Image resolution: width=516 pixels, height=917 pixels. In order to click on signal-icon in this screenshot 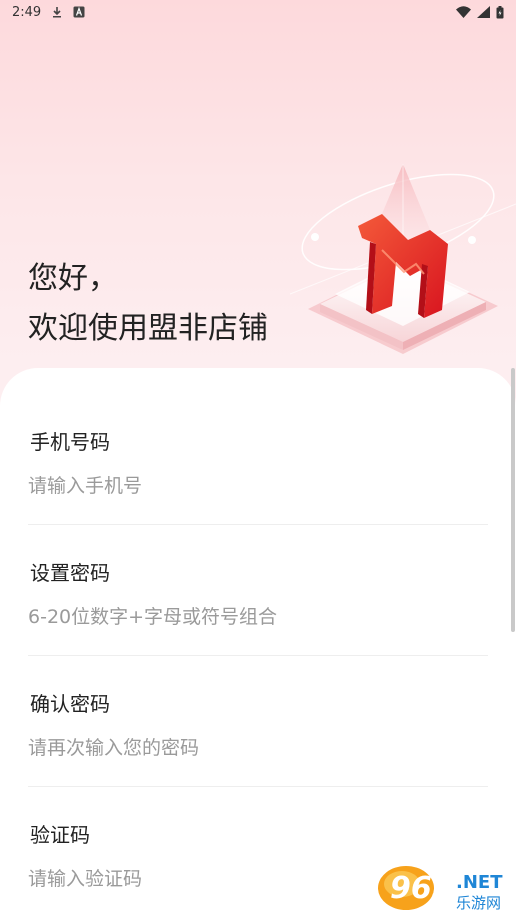, I will do `click(483, 12)`.